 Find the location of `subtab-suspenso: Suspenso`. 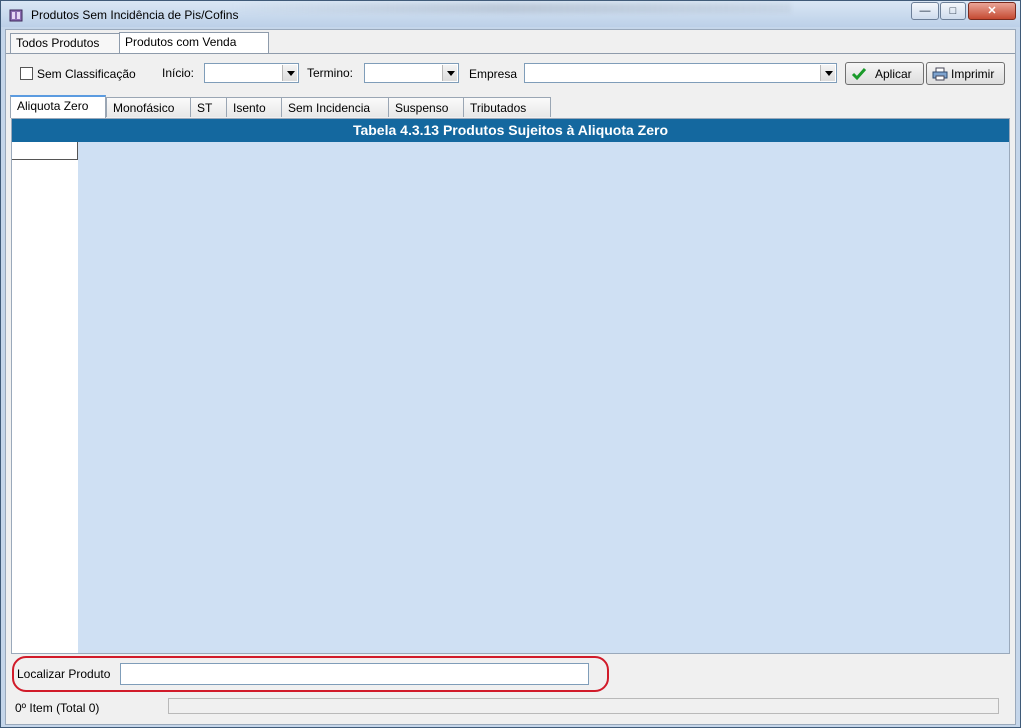

subtab-suspenso: Suspenso is located at coordinates (426, 107).